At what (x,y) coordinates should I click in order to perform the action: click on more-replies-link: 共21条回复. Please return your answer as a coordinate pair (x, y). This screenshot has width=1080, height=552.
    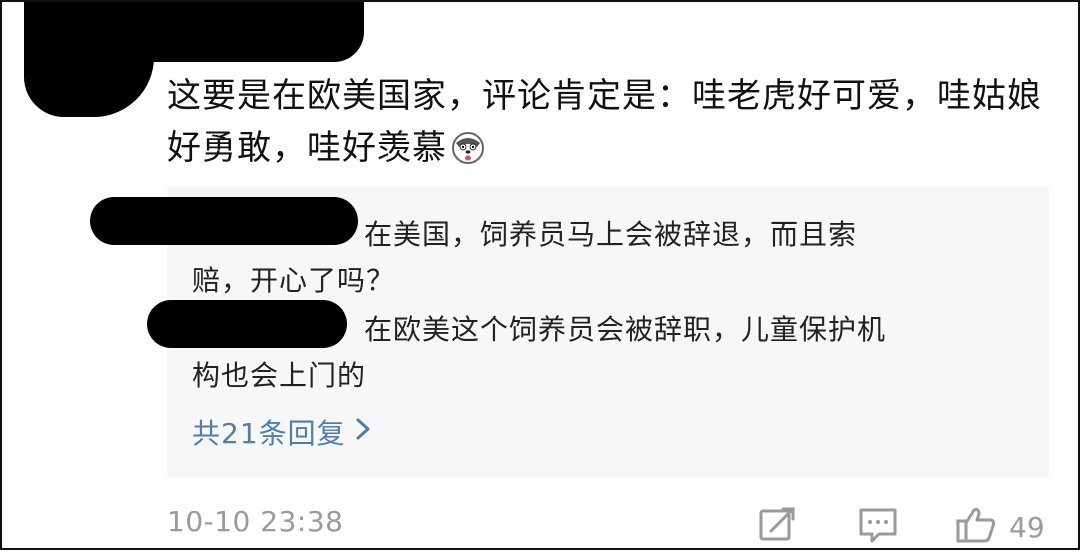
    Looking at the image, I should click on (282, 432).